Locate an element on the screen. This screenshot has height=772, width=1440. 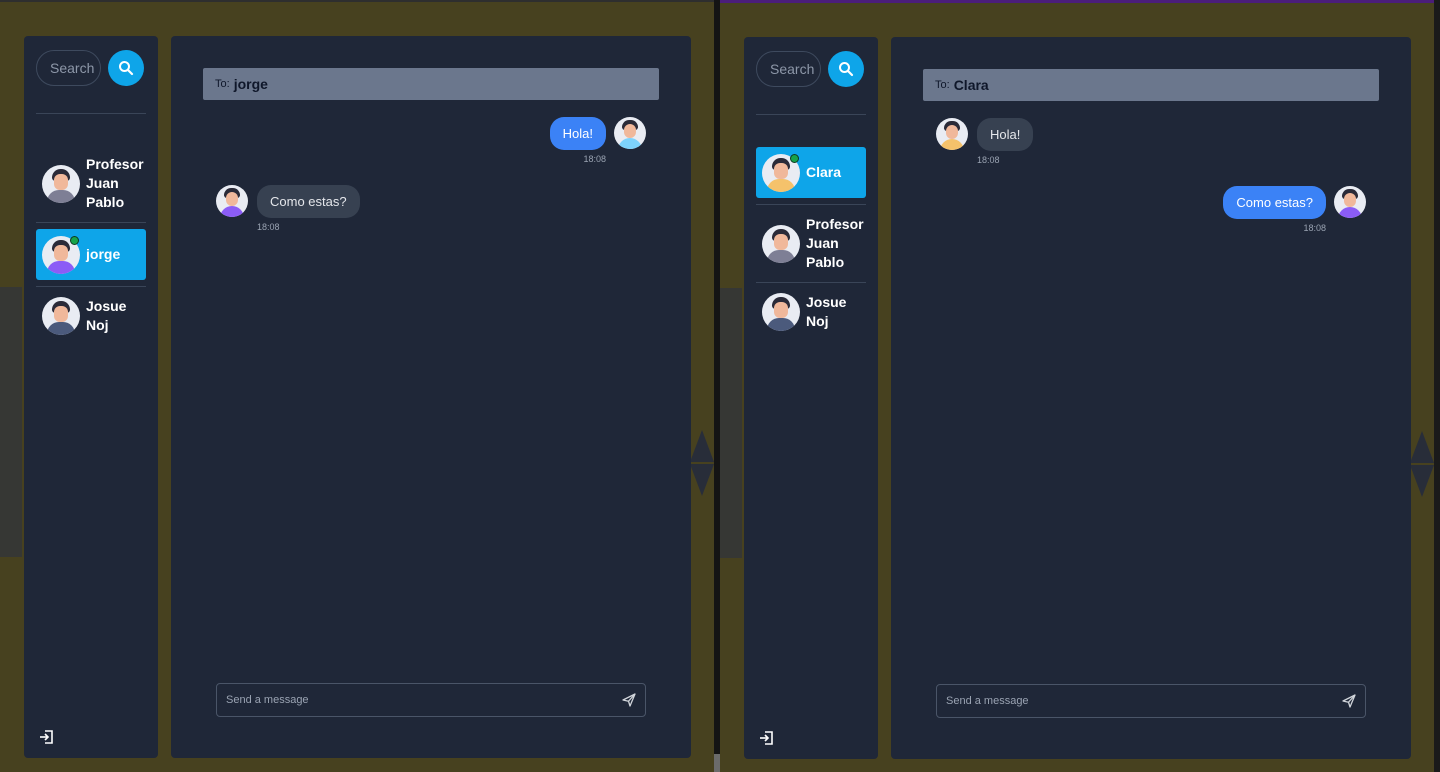
message-outgoing: Como estas? 18:08 is located at coordinates (1294, 209).